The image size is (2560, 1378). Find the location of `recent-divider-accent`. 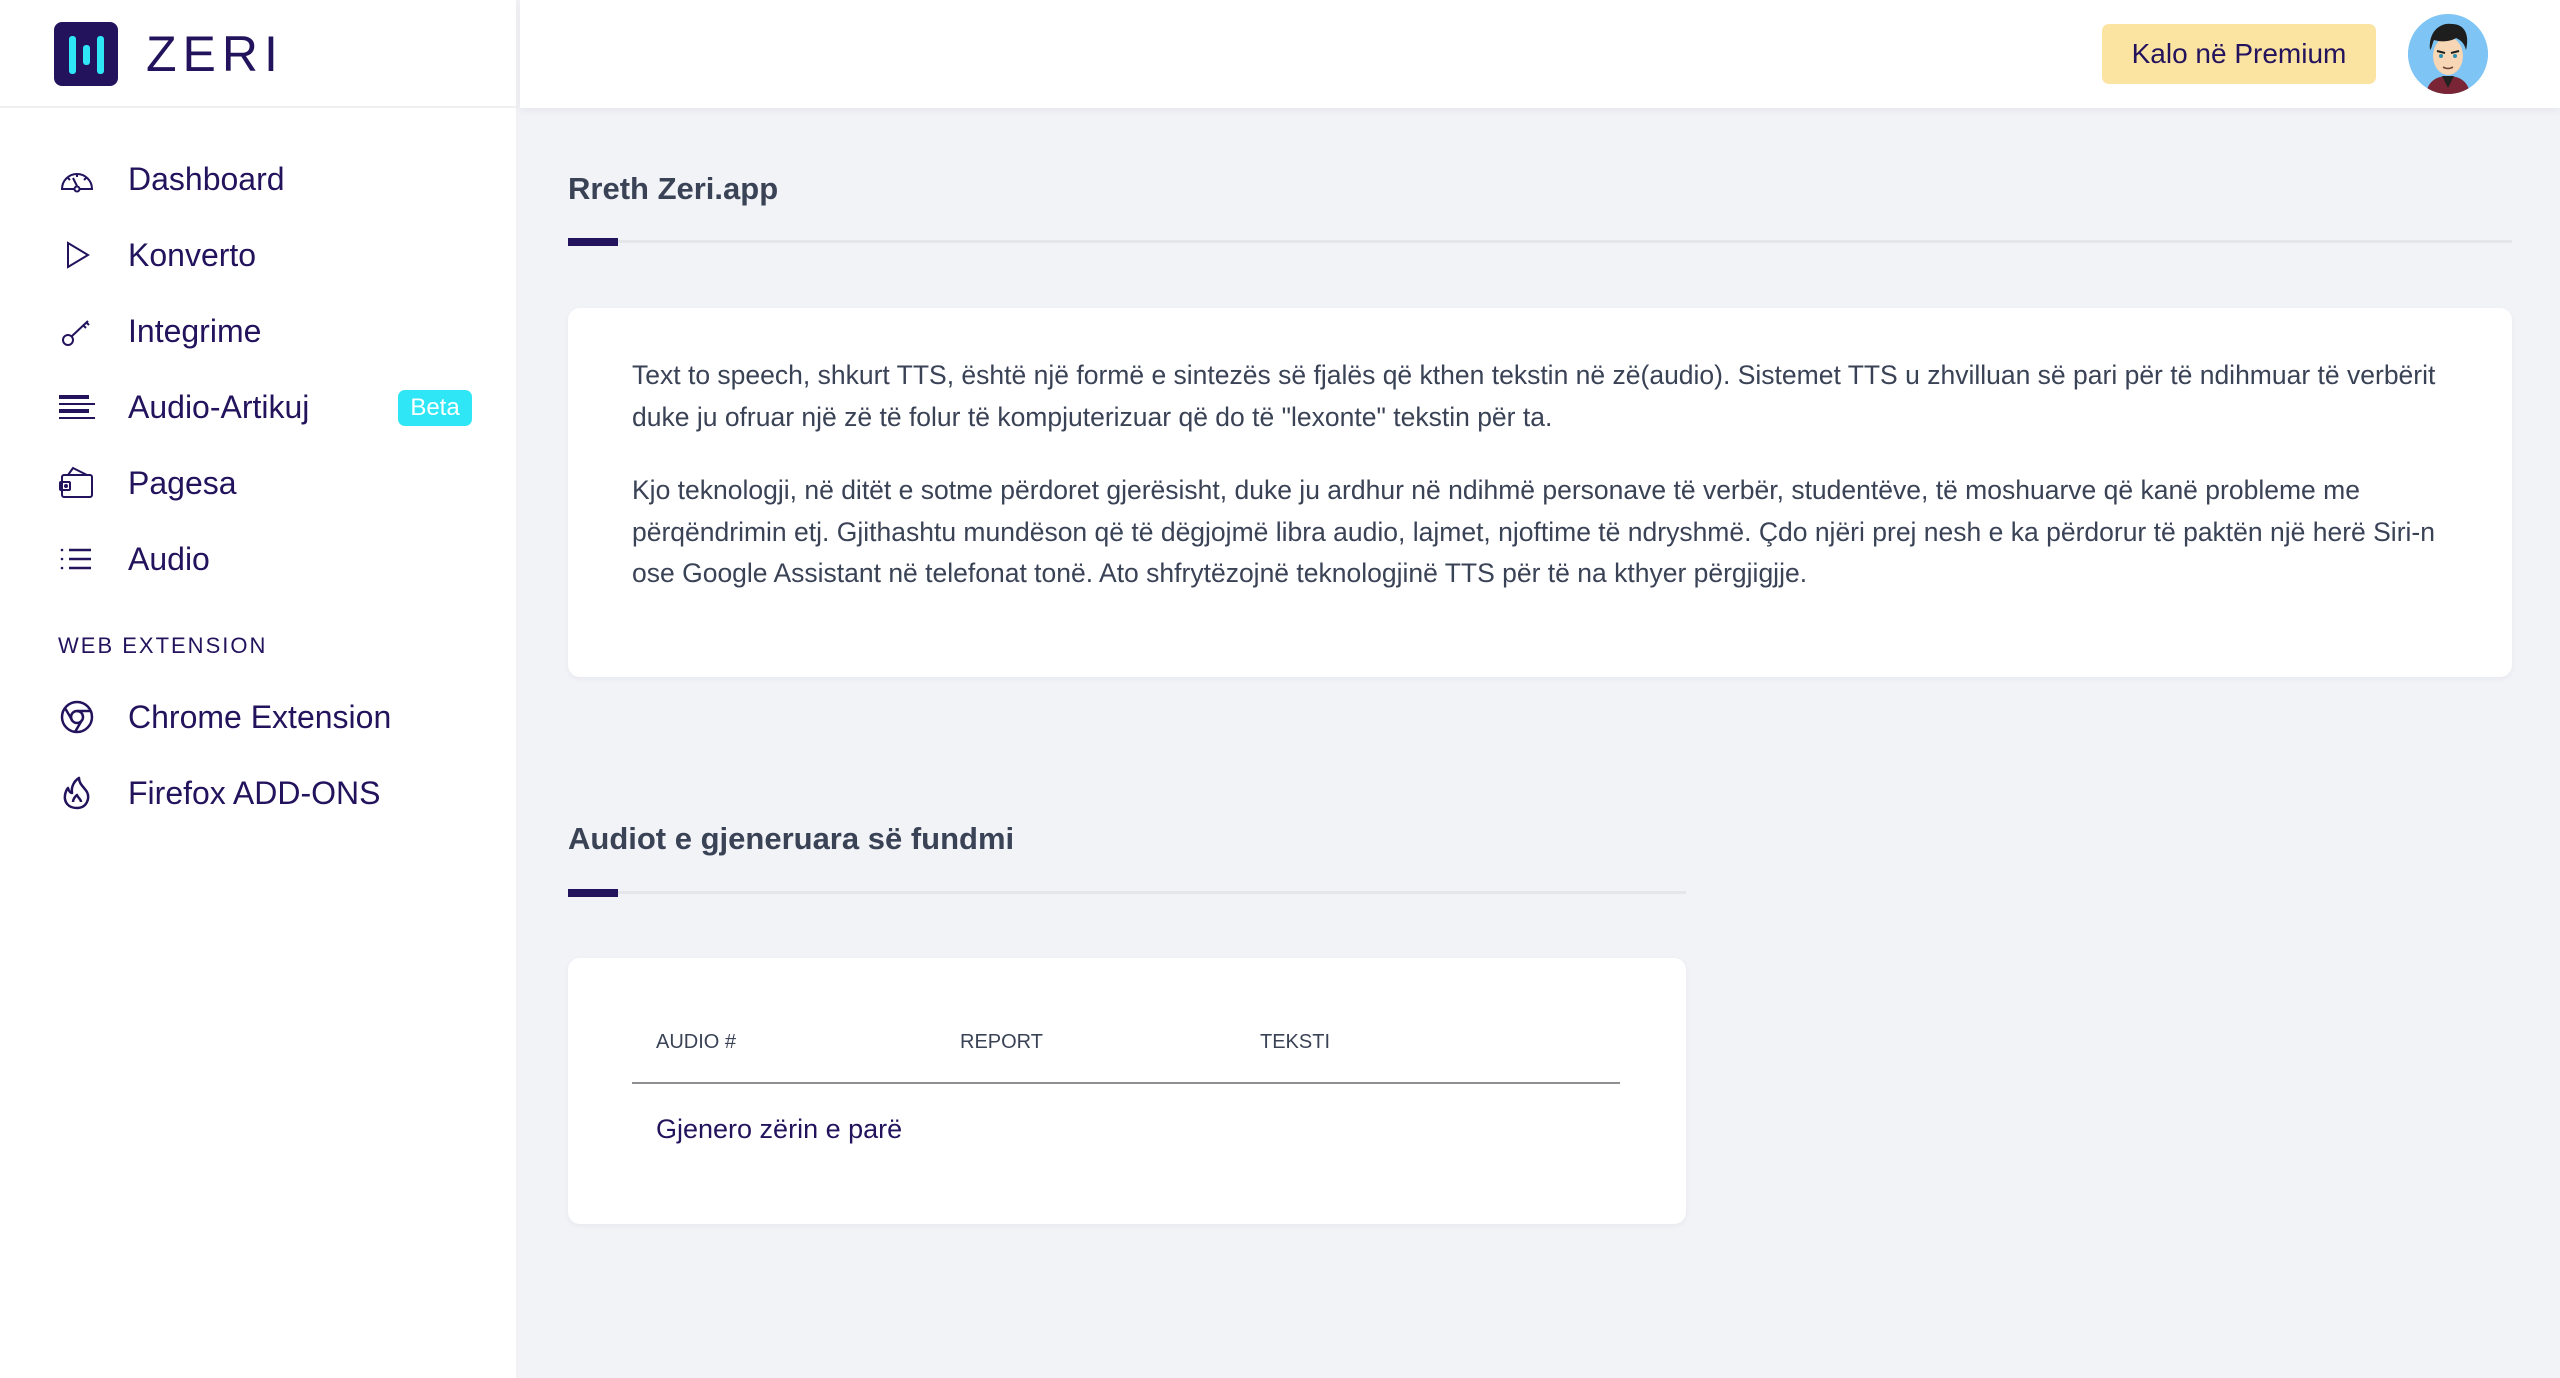

recent-divider-accent is located at coordinates (593, 893).